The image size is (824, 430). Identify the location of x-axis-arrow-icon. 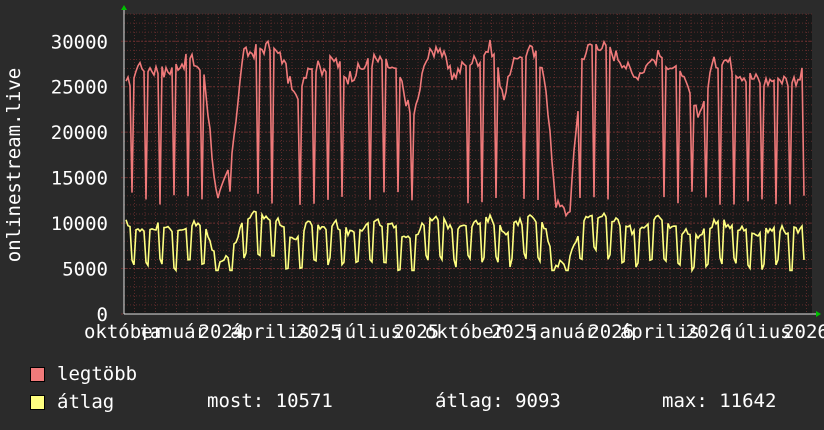
(818, 314).